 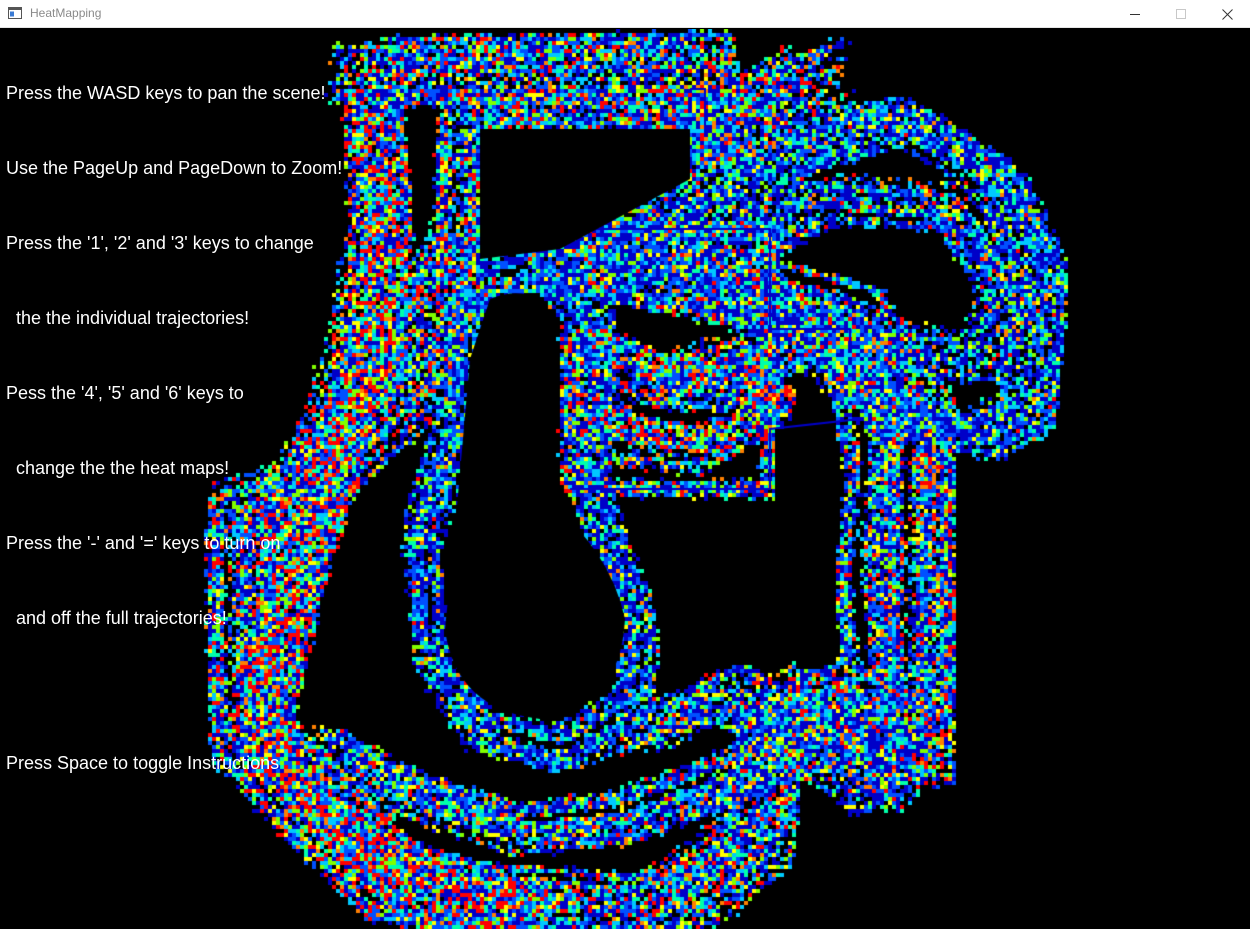 What do you see at coordinates (143, 543) in the screenshot?
I see `instruction-line: Press the '-' and '=' keys to turn on` at bounding box center [143, 543].